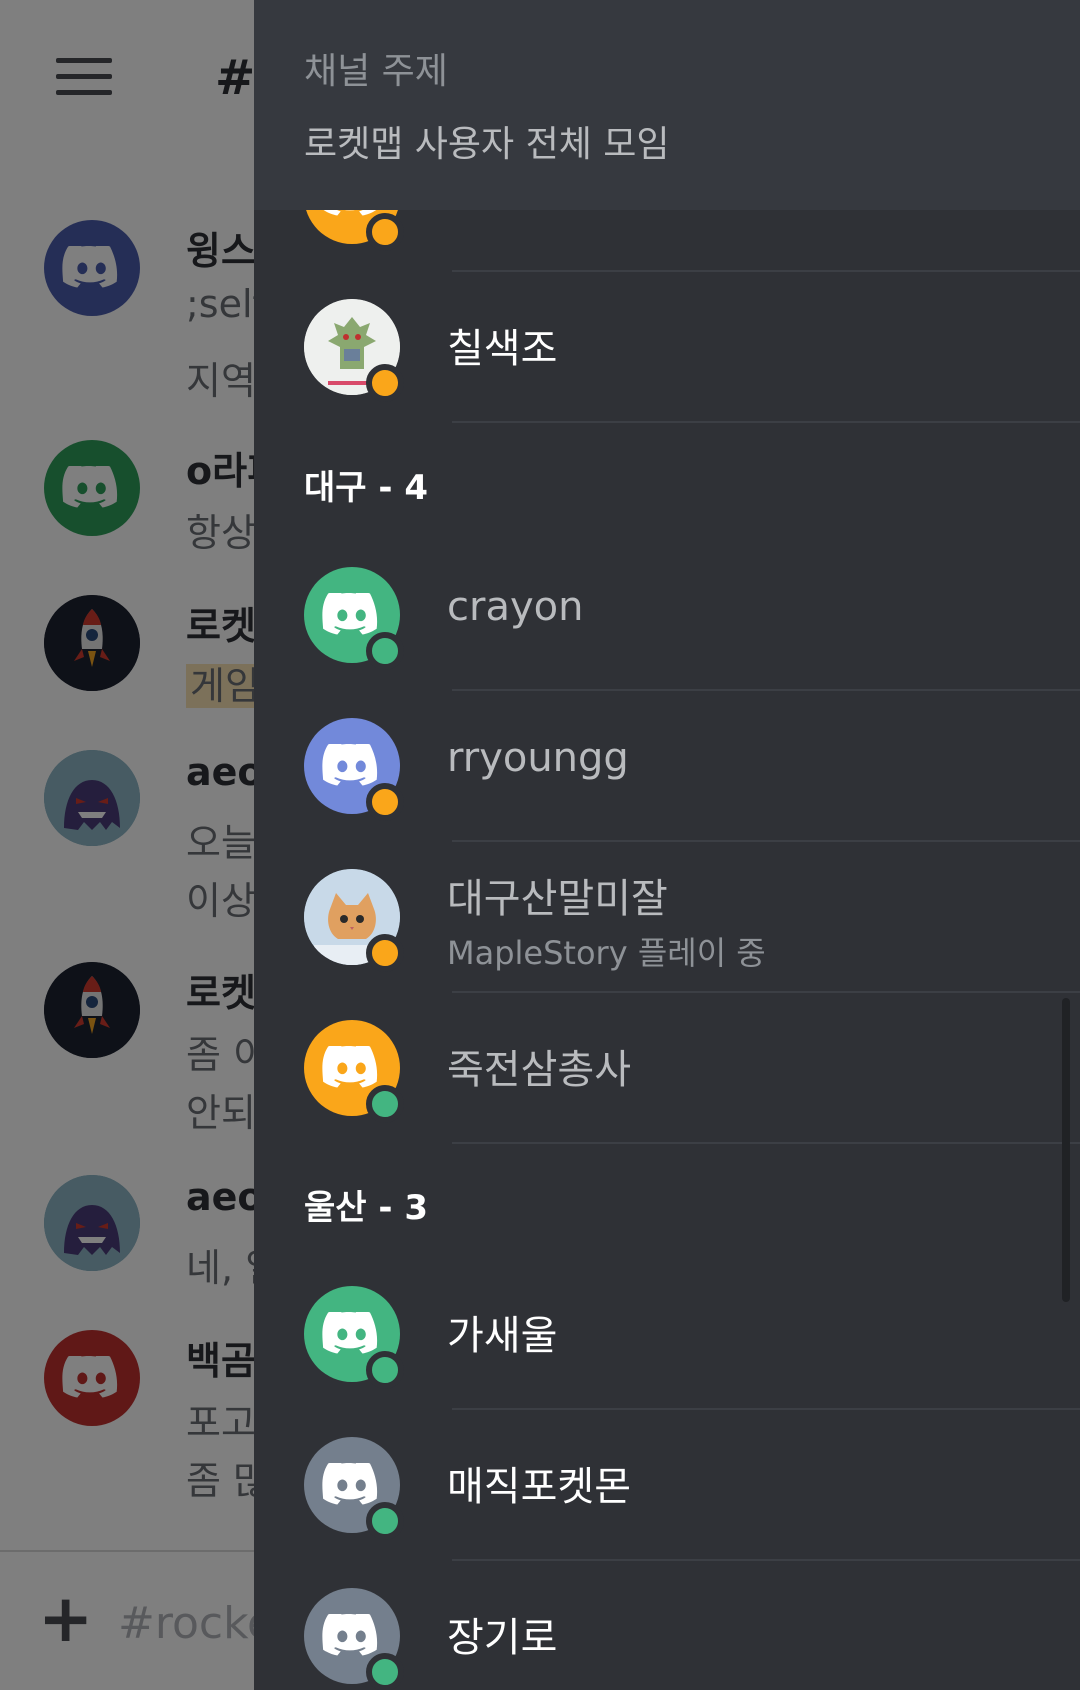  Describe the element at coordinates (366, 1208) in the screenshot. I see `section-header: 울산 - 3` at that location.